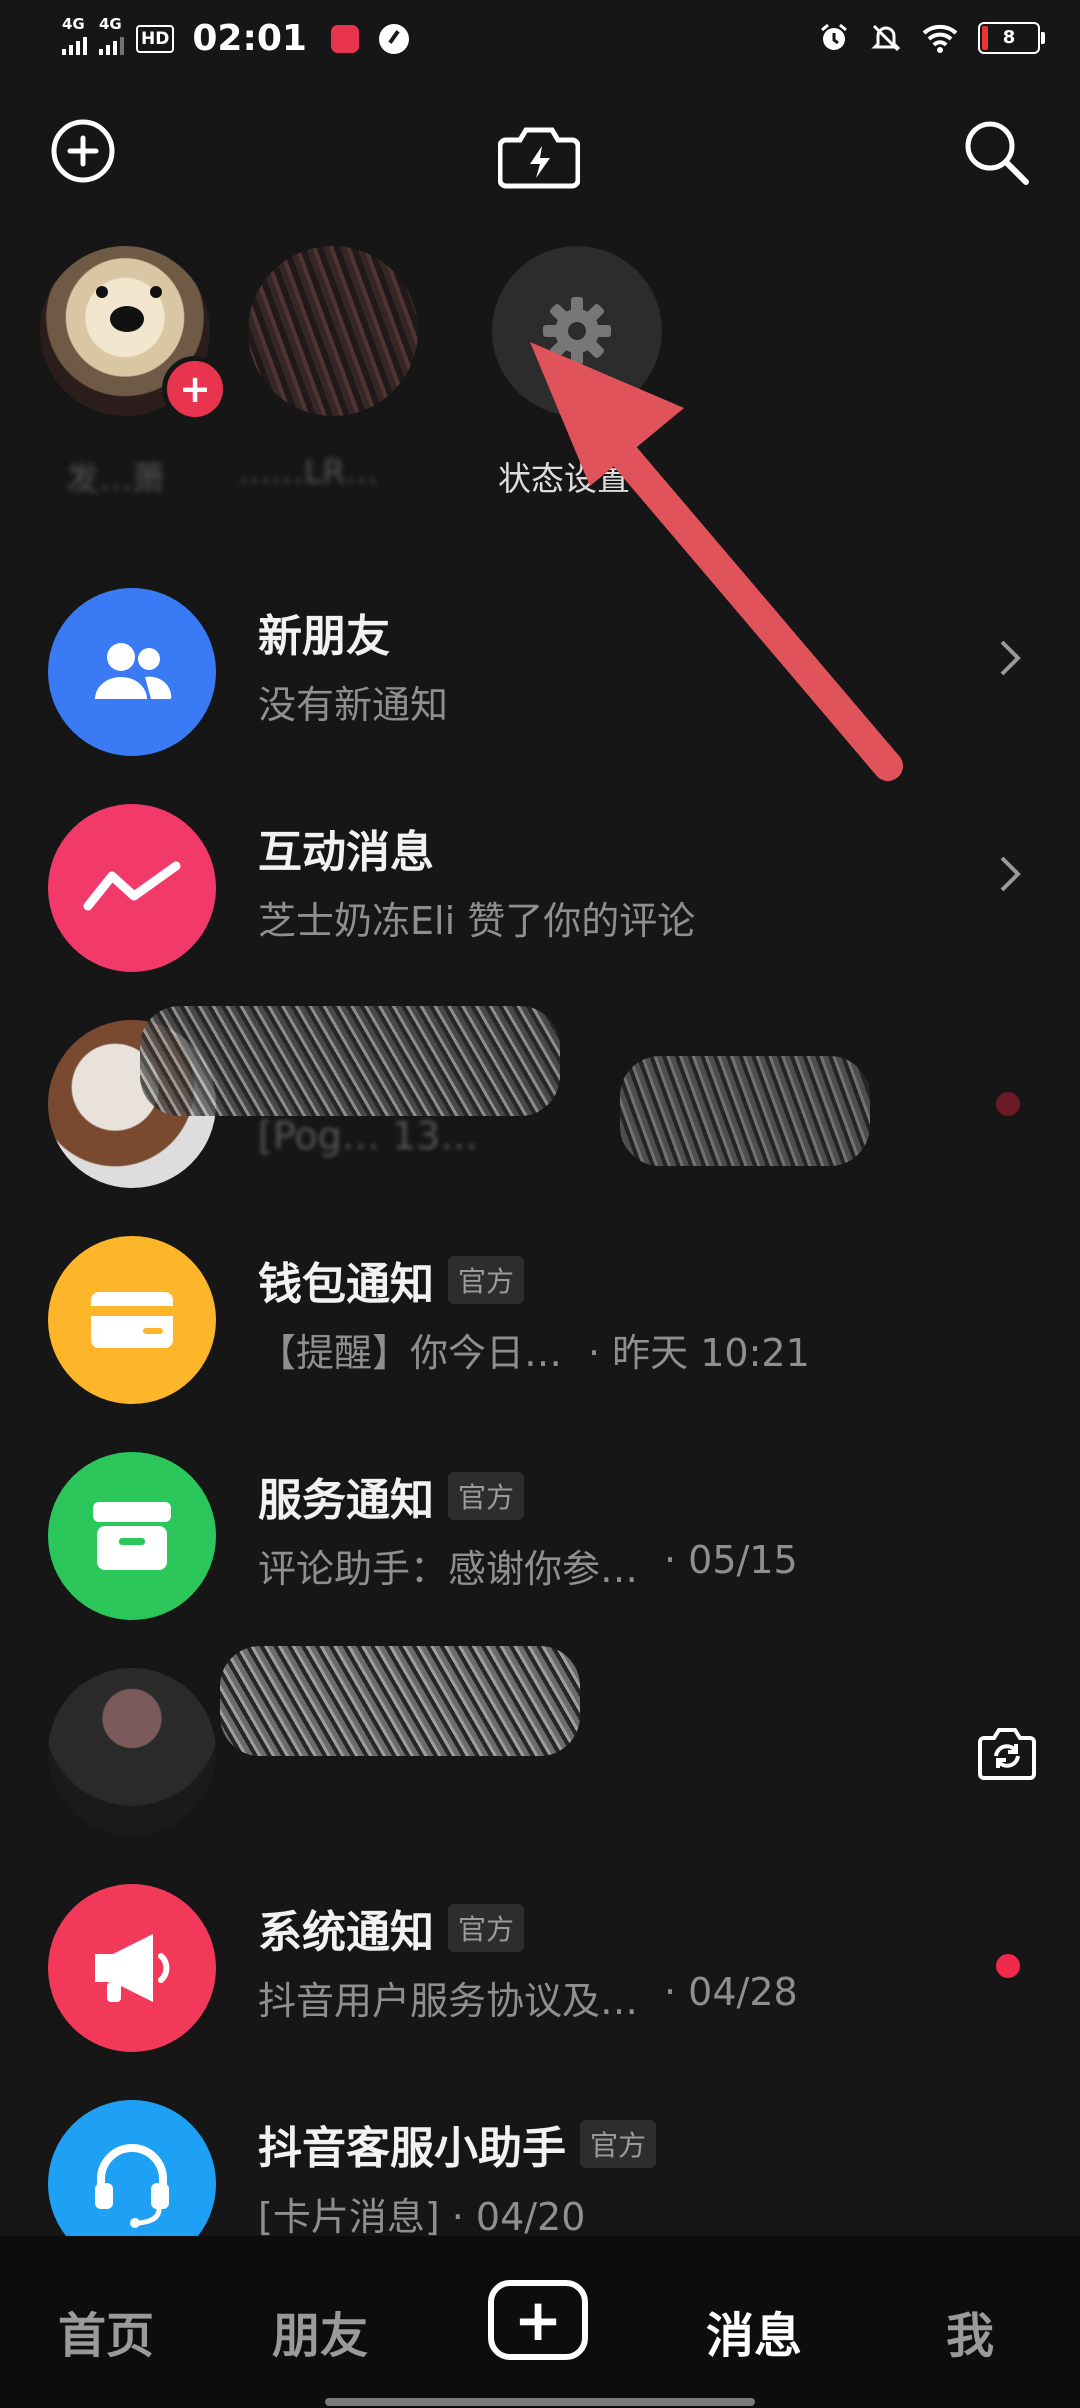 This screenshot has height=2408, width=1080. What do you see at coordinates (195, 389) in the screenshot?
I see `add-story-icon: +` at bounding box center [195, 389].